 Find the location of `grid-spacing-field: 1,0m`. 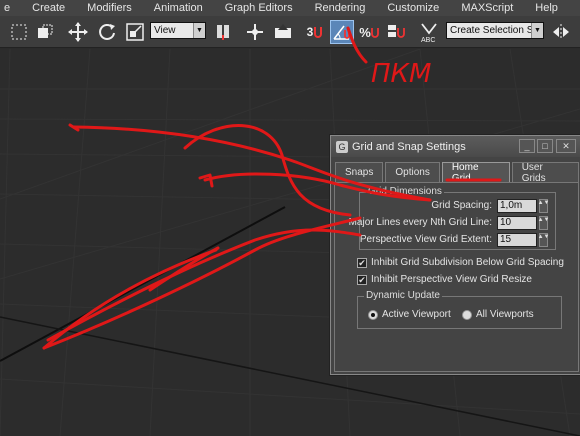

grid-spacing-field: 1,0m is located at coordinates (517, 206).